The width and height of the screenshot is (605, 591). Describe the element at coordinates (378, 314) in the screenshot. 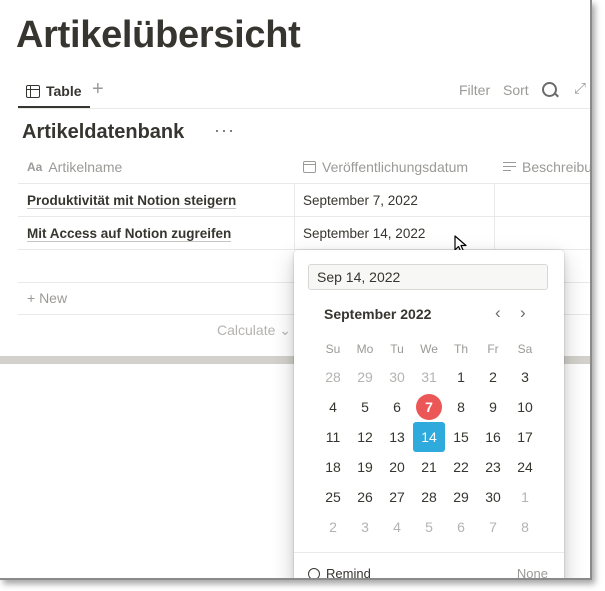

I see `month-label: September 2022` at that location.